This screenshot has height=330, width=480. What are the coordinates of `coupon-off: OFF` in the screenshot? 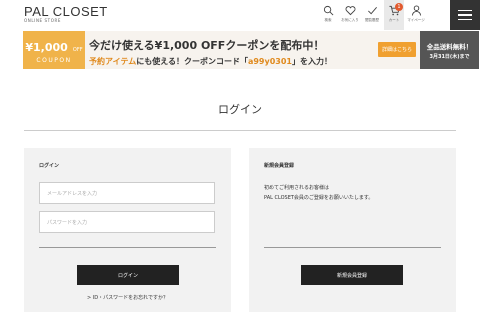 It's located at (77, 50).